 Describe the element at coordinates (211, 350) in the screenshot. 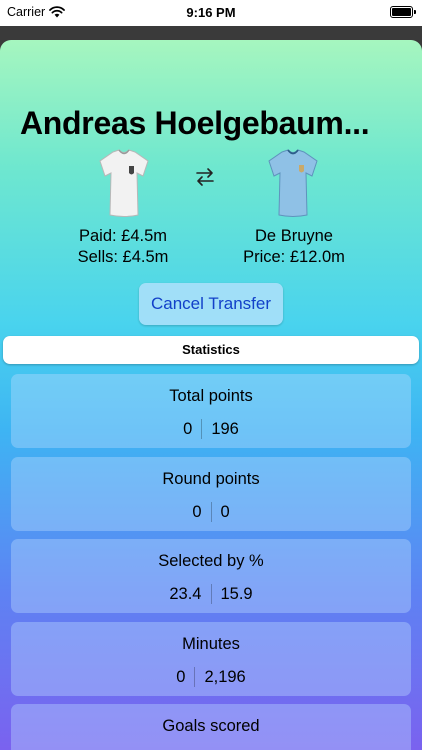

I see `segment-statistics: Statistics` at that location.